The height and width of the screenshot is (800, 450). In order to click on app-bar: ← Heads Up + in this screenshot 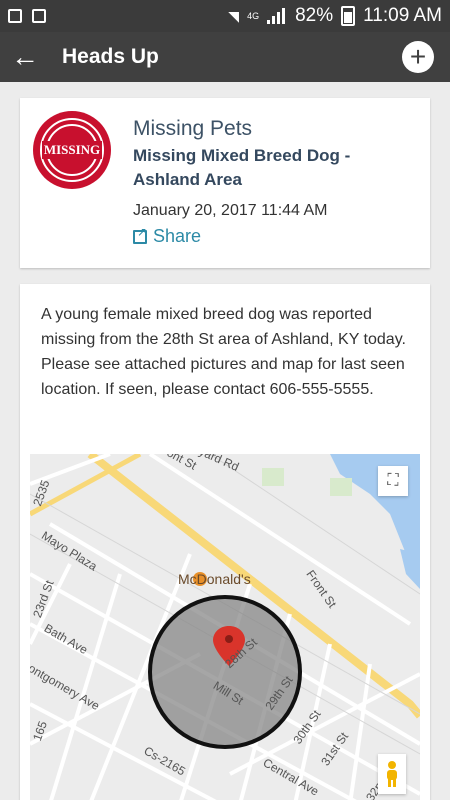, I will do `click(225, 57)`.